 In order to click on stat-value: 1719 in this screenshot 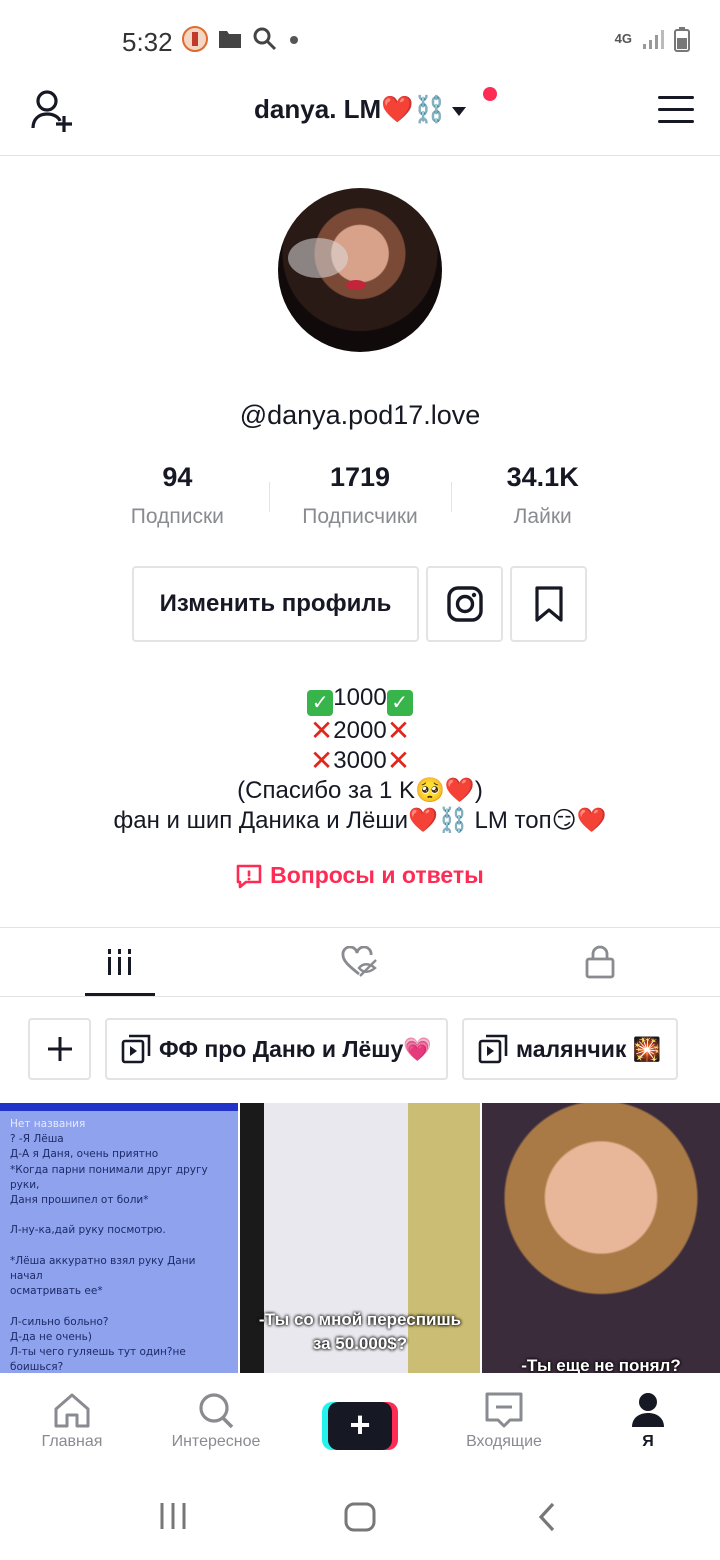, I will do `click(360, 477)`.